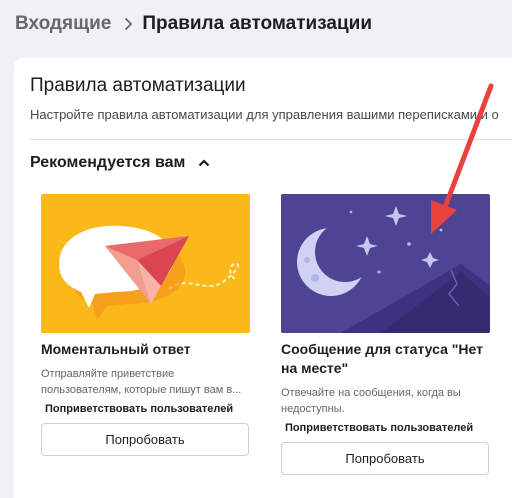 The height and width of the screenshot is (498, 512). Describe the element at coordinates (257, 23) in the screenshot. I see `breadcrumb-current: Правила автоматизации` at that location.